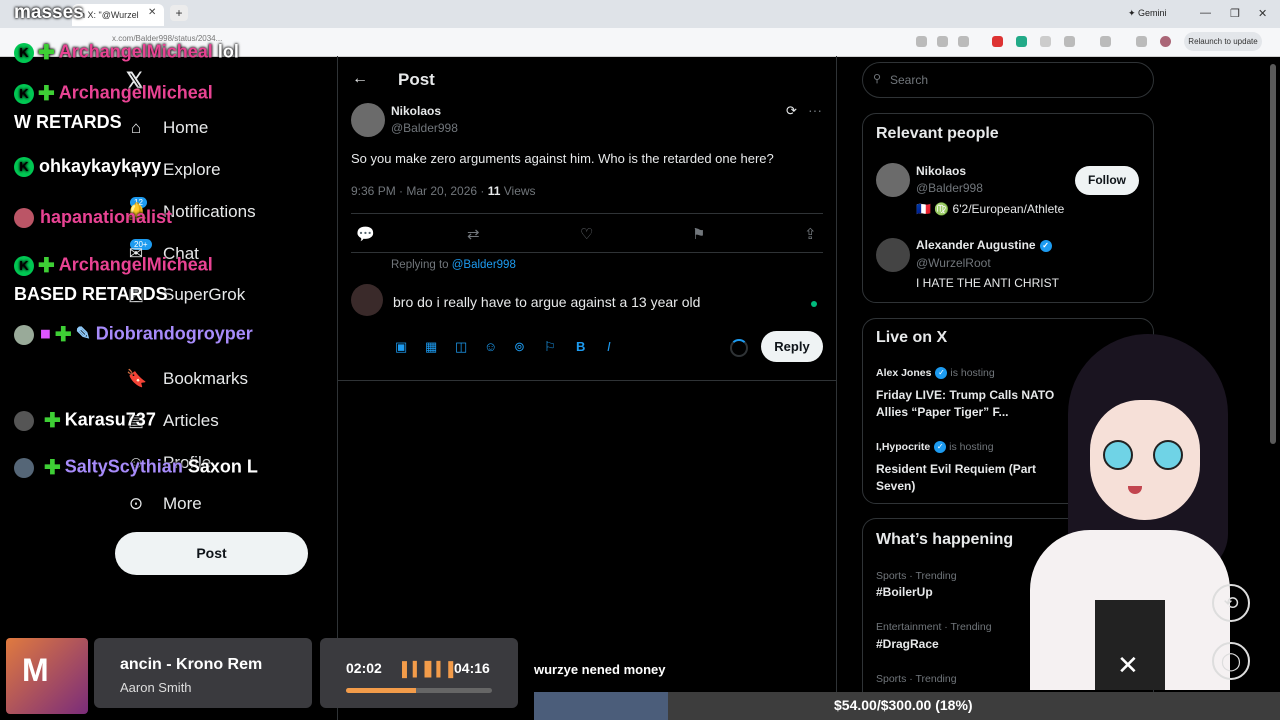 This screenshot has height=720, width=1280. Describe the element at coordinates (484, 265) in the screenshot. I see `replying-handle: @Balder998` at that location.